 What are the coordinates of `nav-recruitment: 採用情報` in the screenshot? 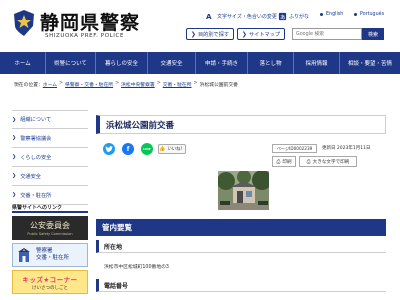 It's located at (317, 63).